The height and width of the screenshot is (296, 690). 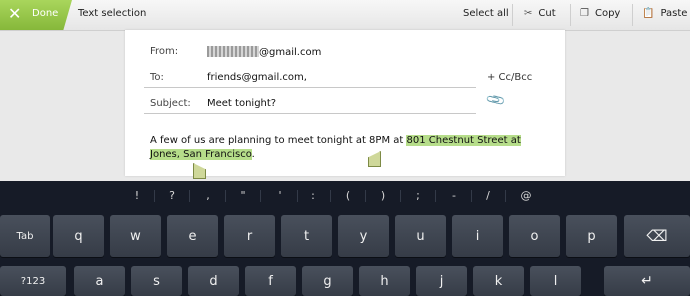 I want to click on action-bar-title: Text selection, so click(x=112, y=13).